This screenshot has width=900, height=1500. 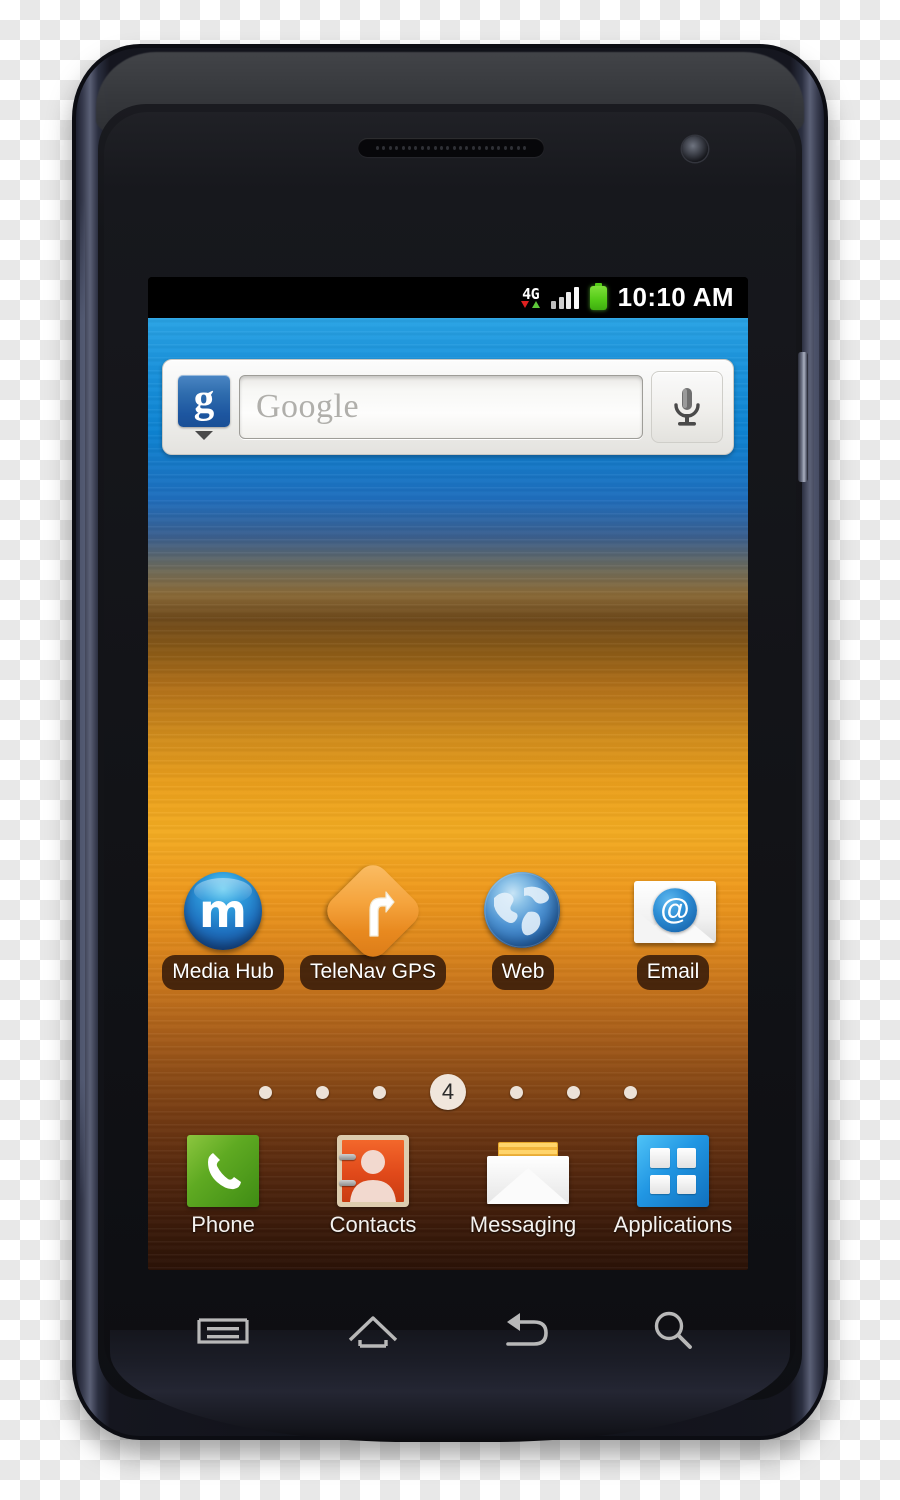 What do you see at coordinates (451, 147) in the screenshot?
I see `earpiece-speaker-grille` at bounding box center [451, 147].